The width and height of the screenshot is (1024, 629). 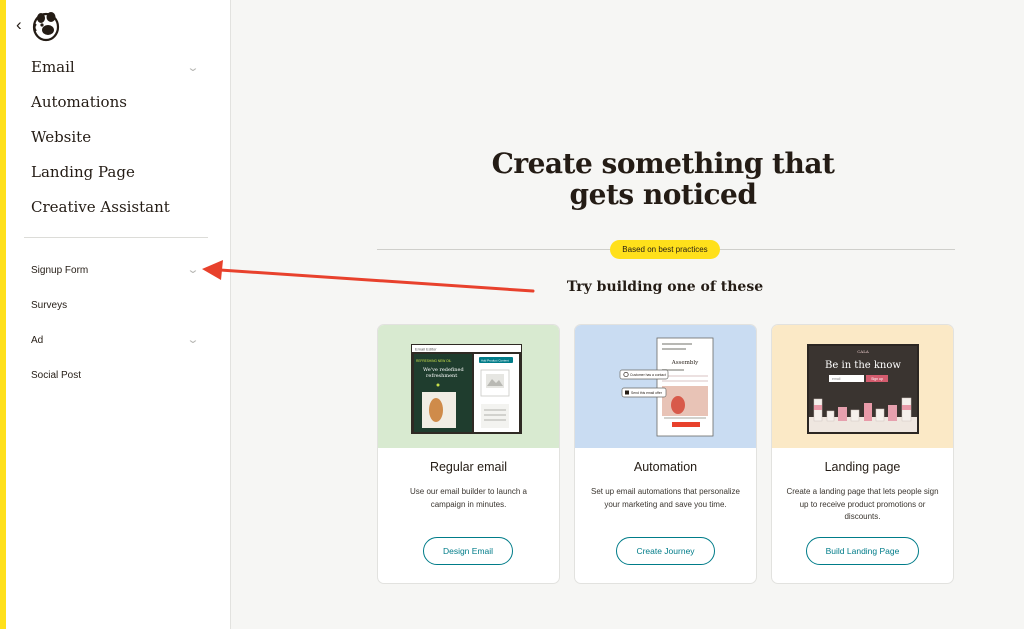 I want to click on svg-text: Assembly, so click(x=685, y=363).